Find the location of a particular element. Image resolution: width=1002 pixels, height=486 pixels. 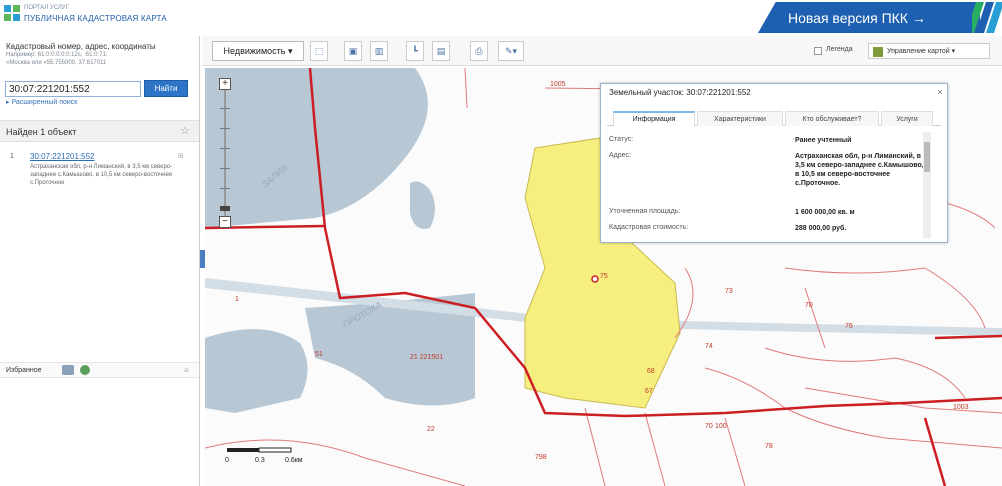

scale-bar: 0 0.3 0.6км is located at coordinates (264, 455).